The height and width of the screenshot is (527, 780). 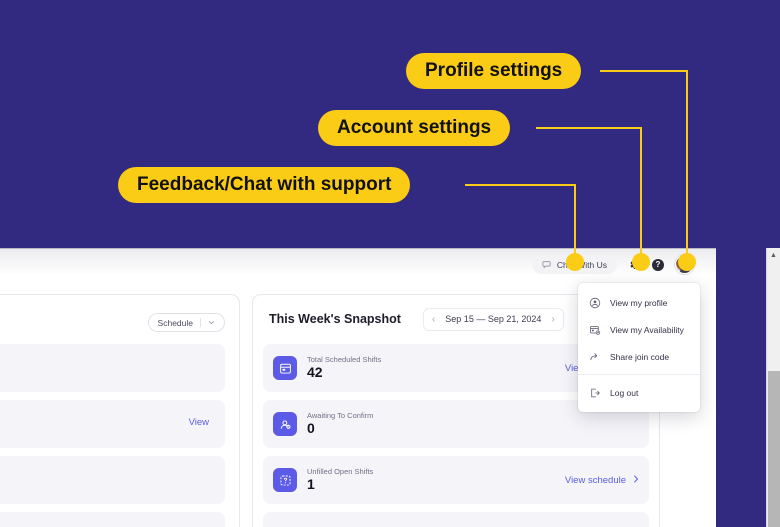 I want to click on view-schedule-link: View schedule, so click(x=602, y=480).